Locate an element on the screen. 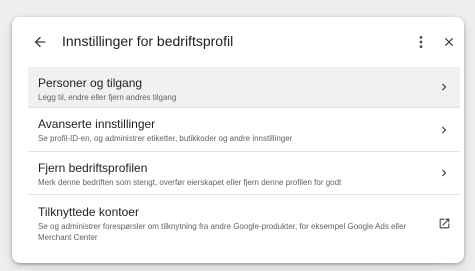 This screenshot has height=271, width=475. more-vert-icon is located at coordinates (421, 42).